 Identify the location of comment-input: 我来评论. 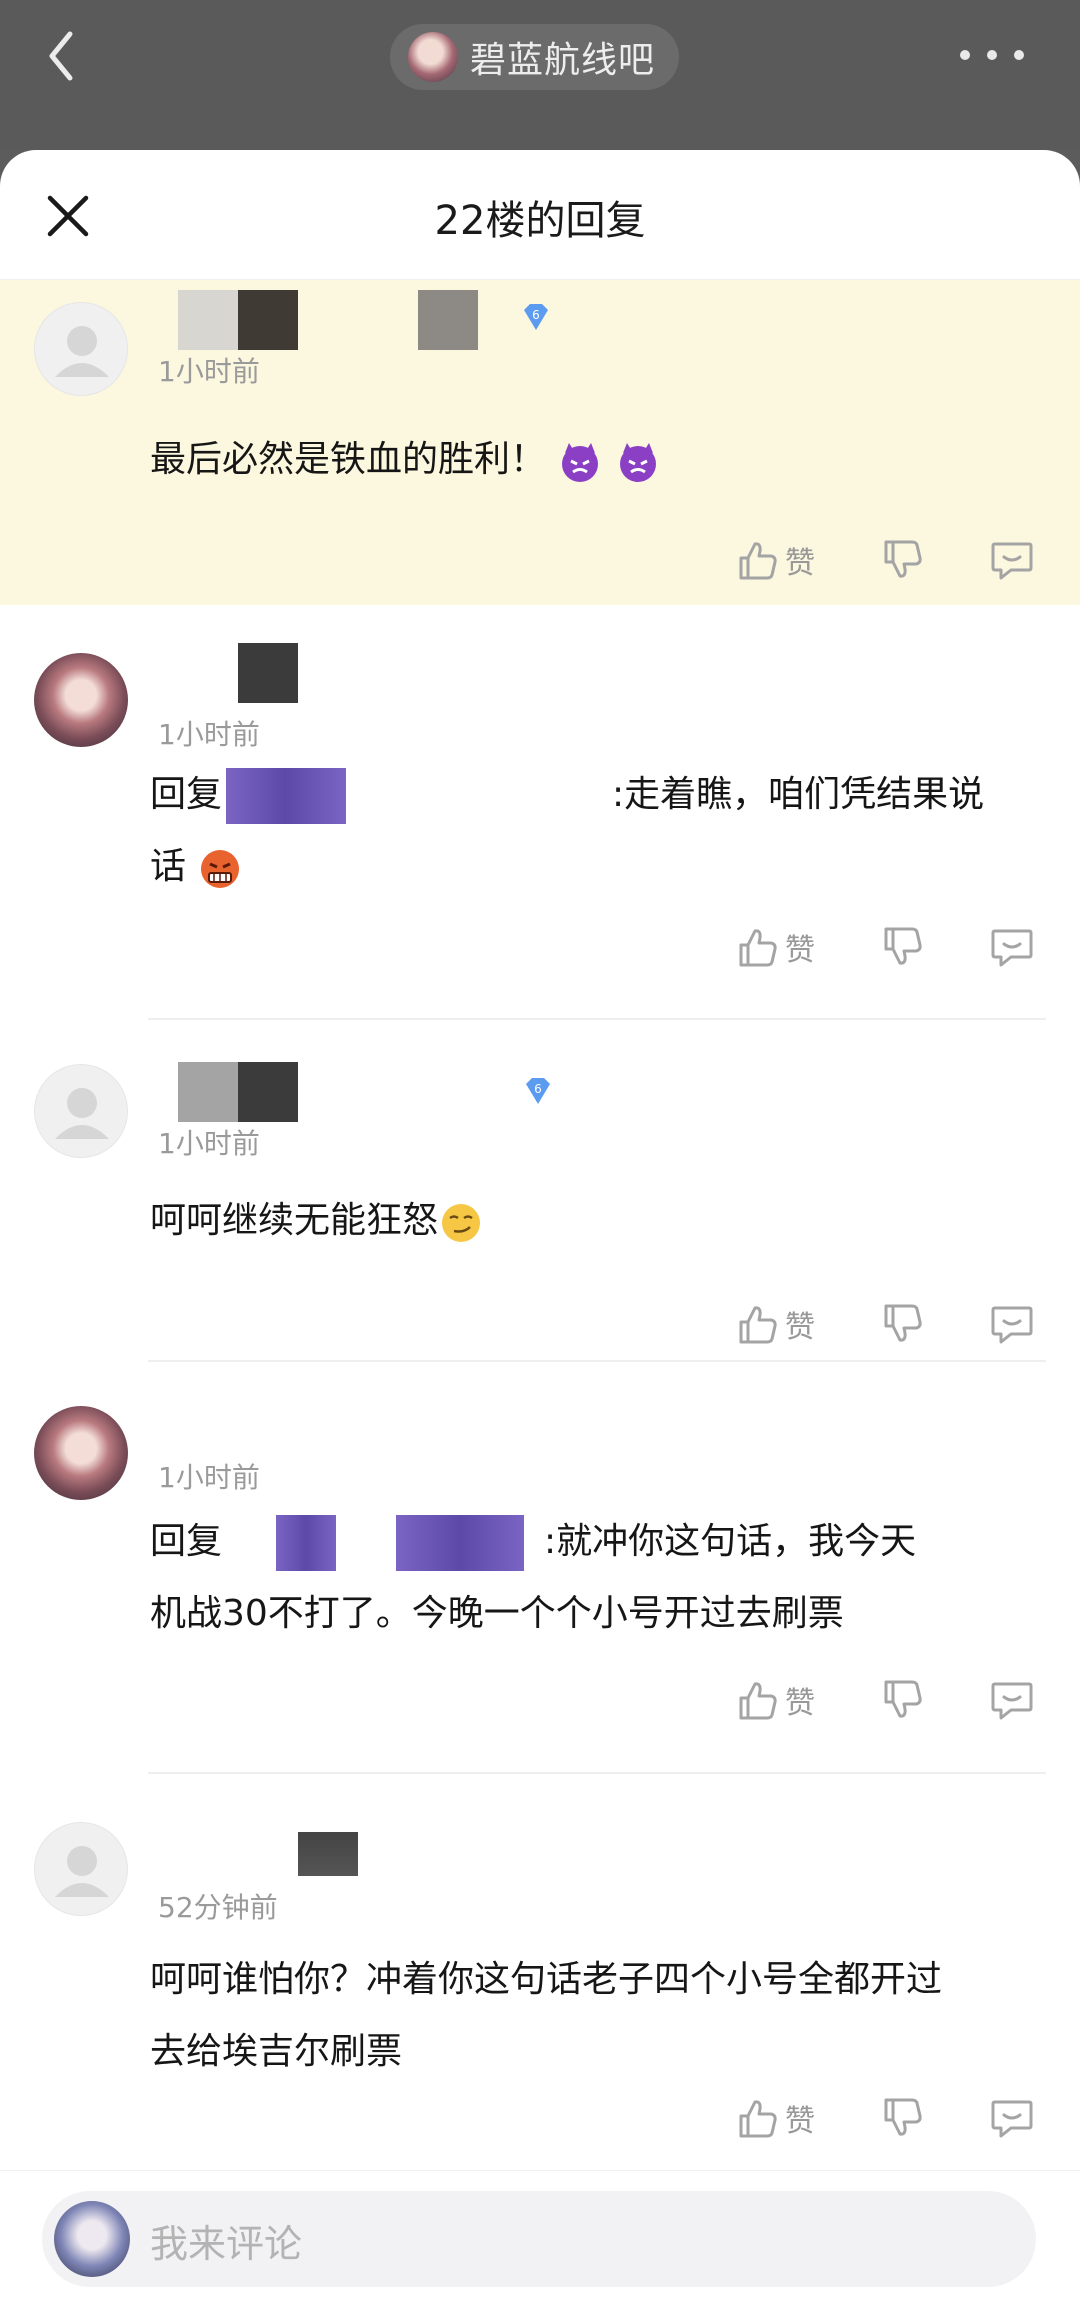
(539, 2239).